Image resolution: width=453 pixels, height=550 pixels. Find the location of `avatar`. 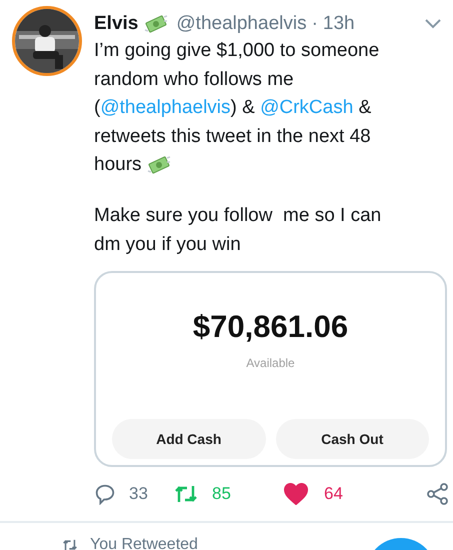

avatar is located at coordinates (47, 41).